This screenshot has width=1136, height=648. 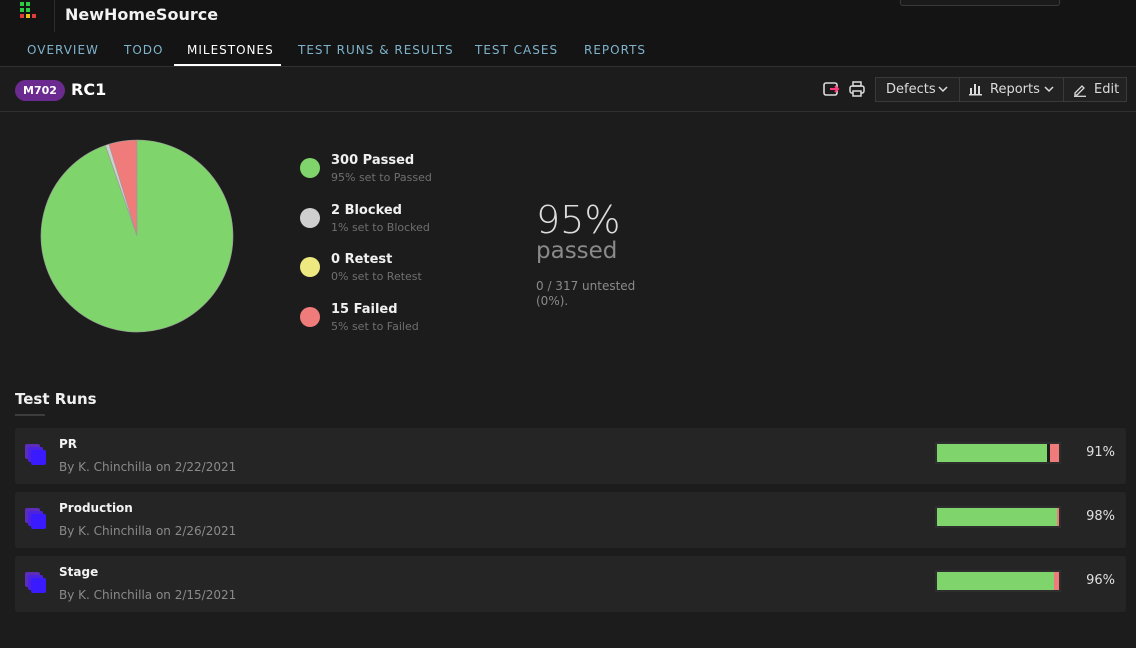 I want to click on active-tab-indicator, so click(x=227, y=65).